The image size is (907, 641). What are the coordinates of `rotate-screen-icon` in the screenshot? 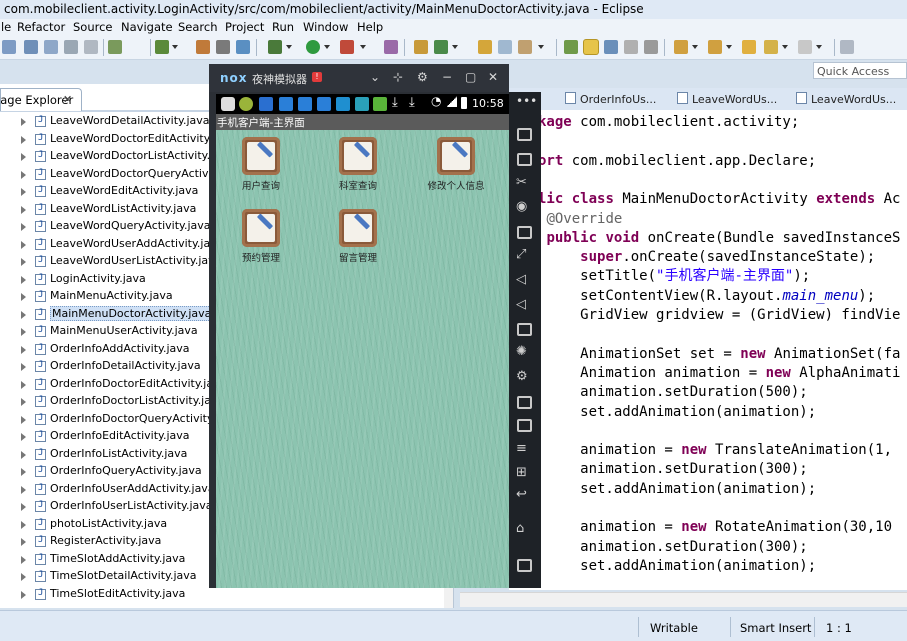 It's located at (524, 134).